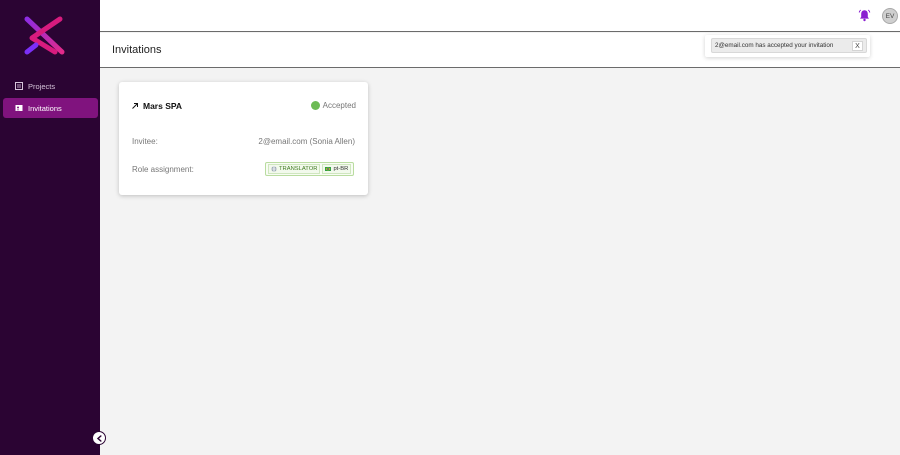 This screenshot has width=900, height=455. I want to click on topbar: EV, so click(500, 16).